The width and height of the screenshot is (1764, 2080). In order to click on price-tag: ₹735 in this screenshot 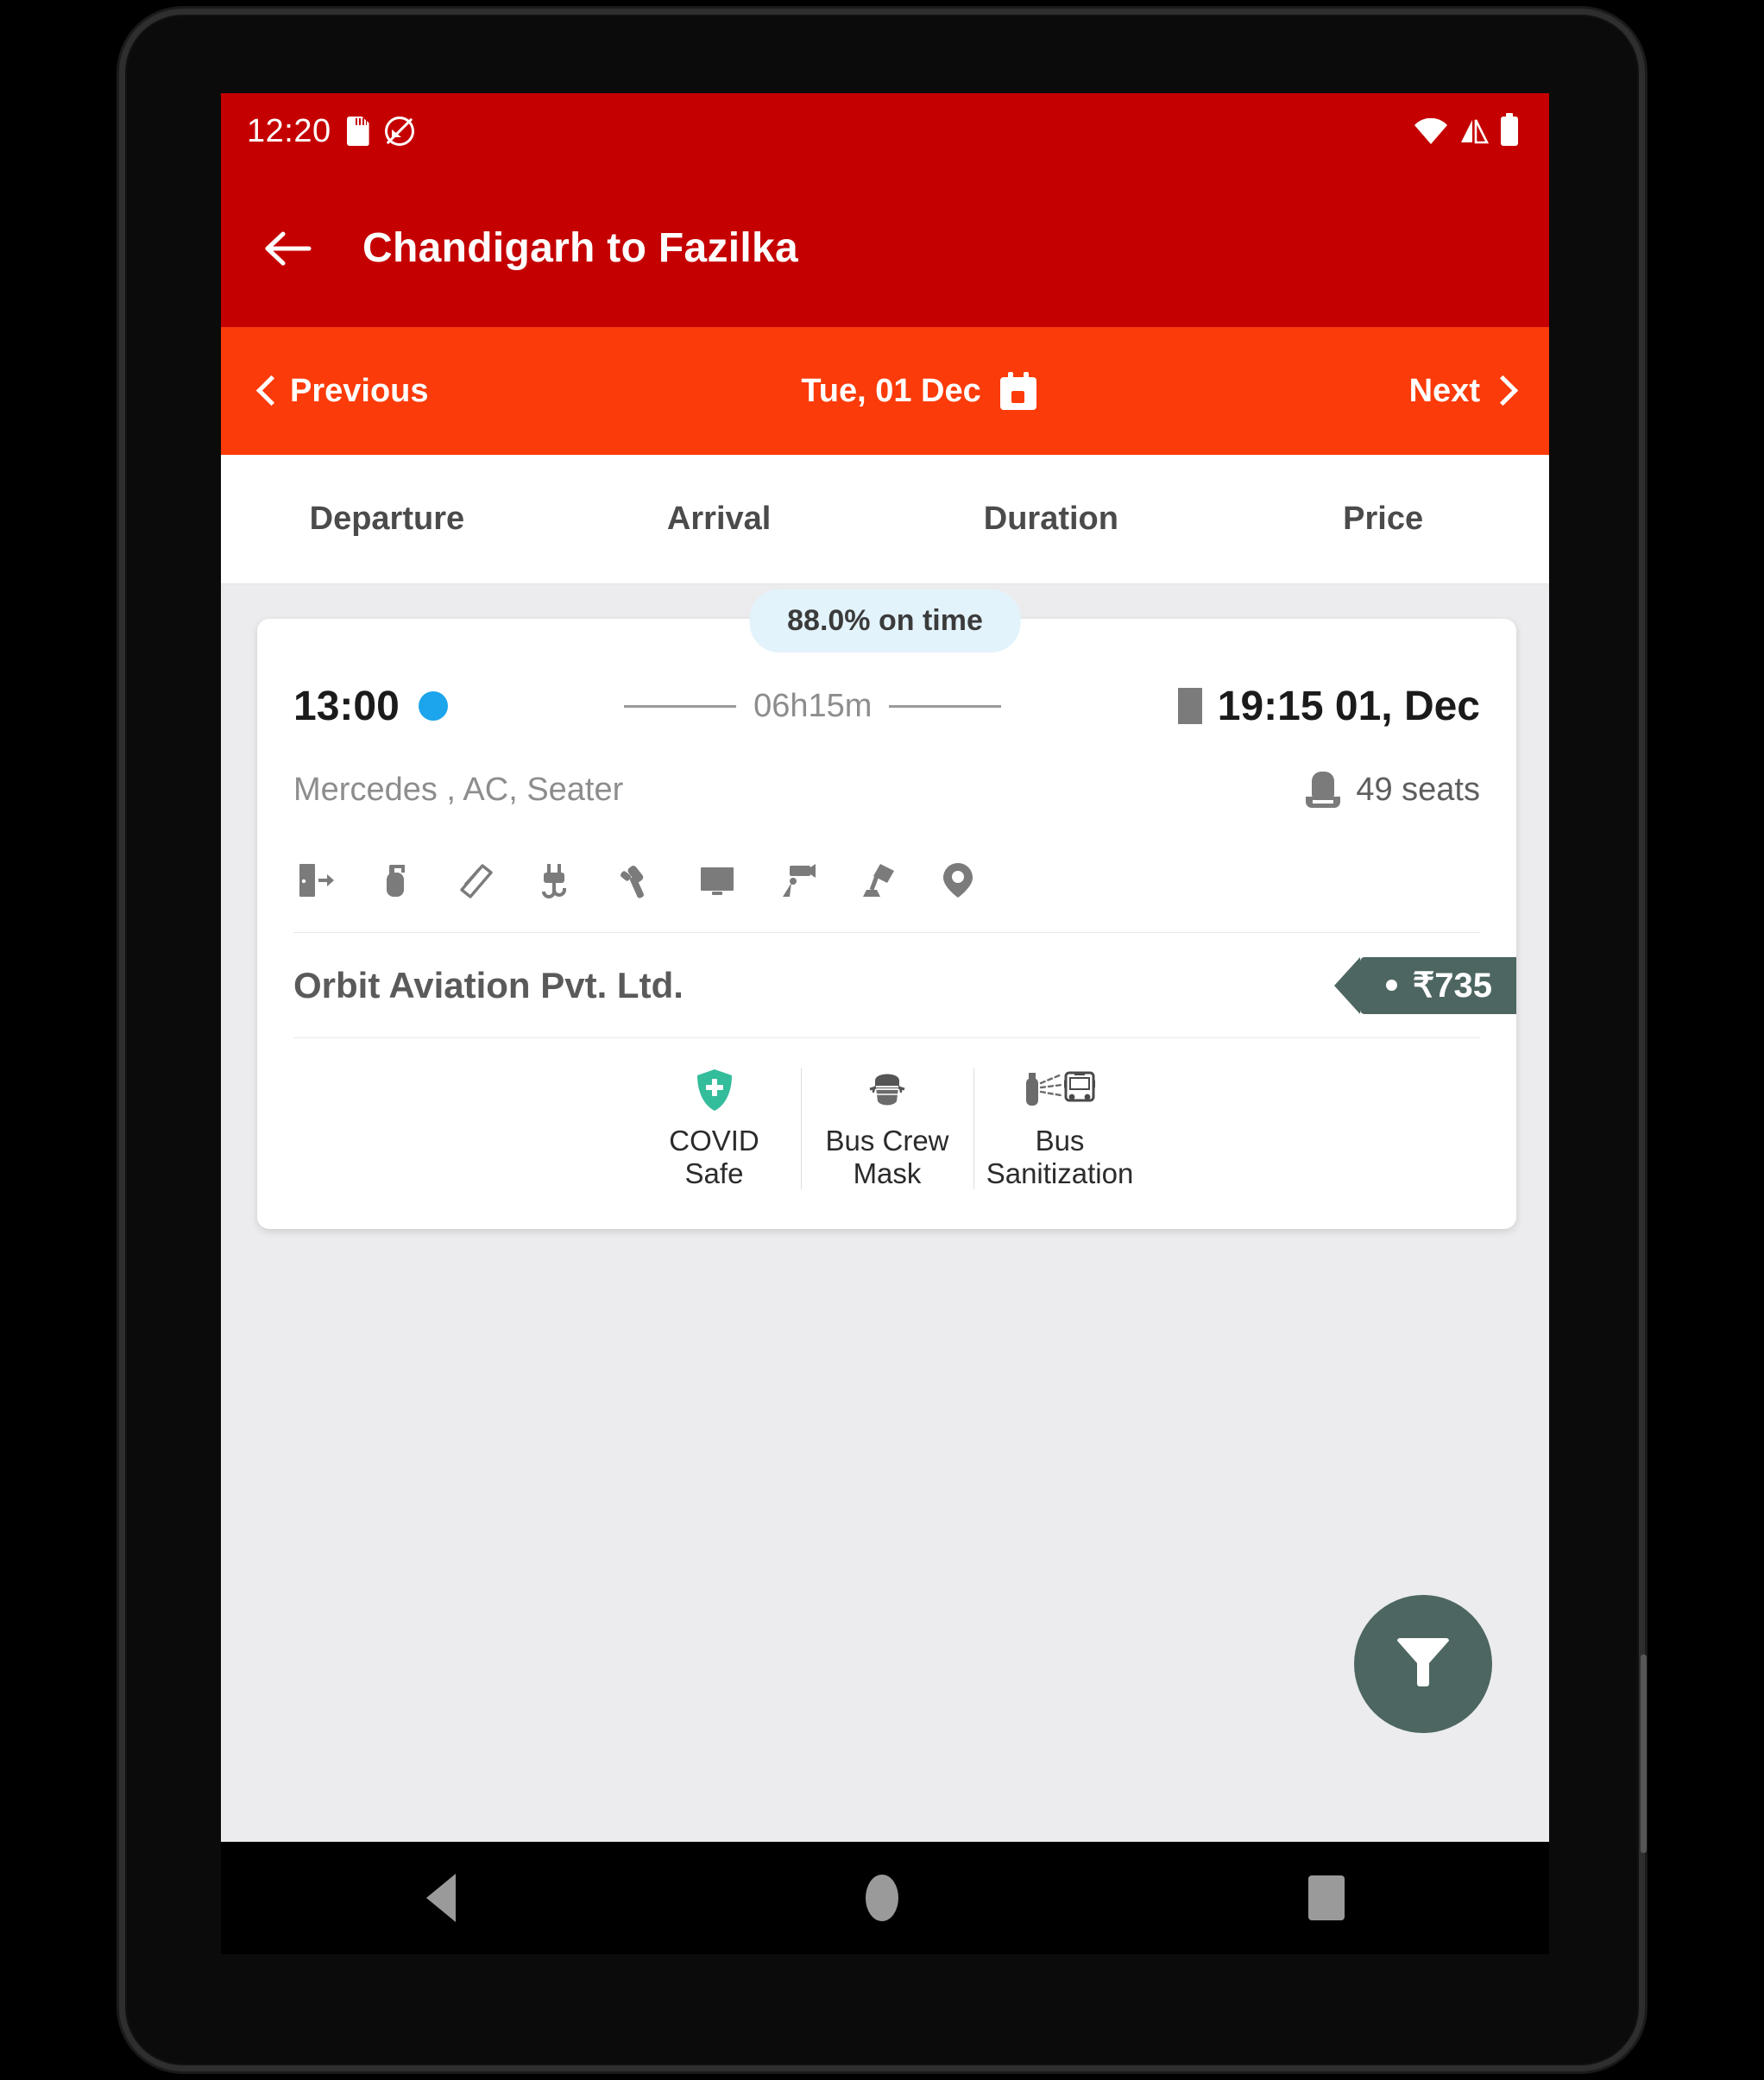, I will do `click(1425, 985)`.